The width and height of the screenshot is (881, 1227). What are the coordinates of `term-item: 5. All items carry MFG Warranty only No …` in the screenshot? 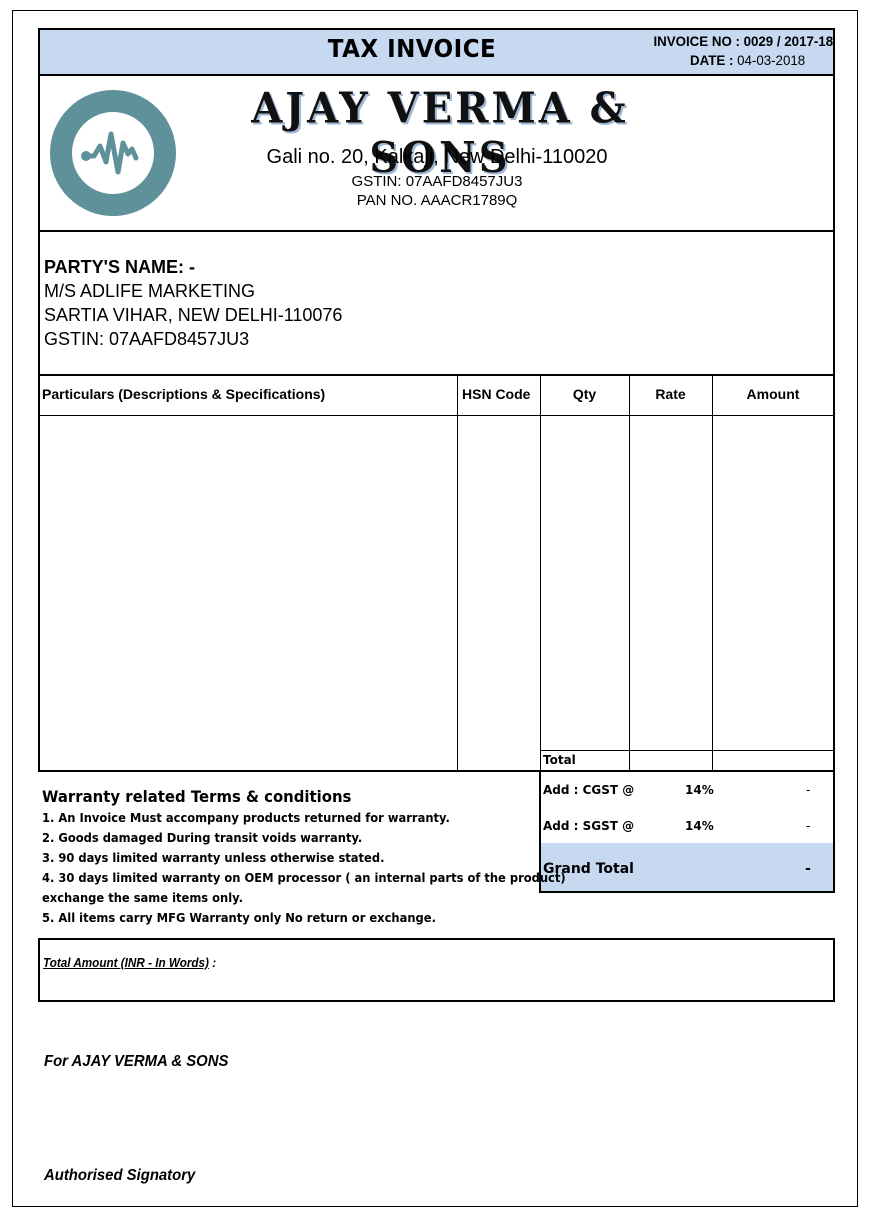 It's located at (239, 917).